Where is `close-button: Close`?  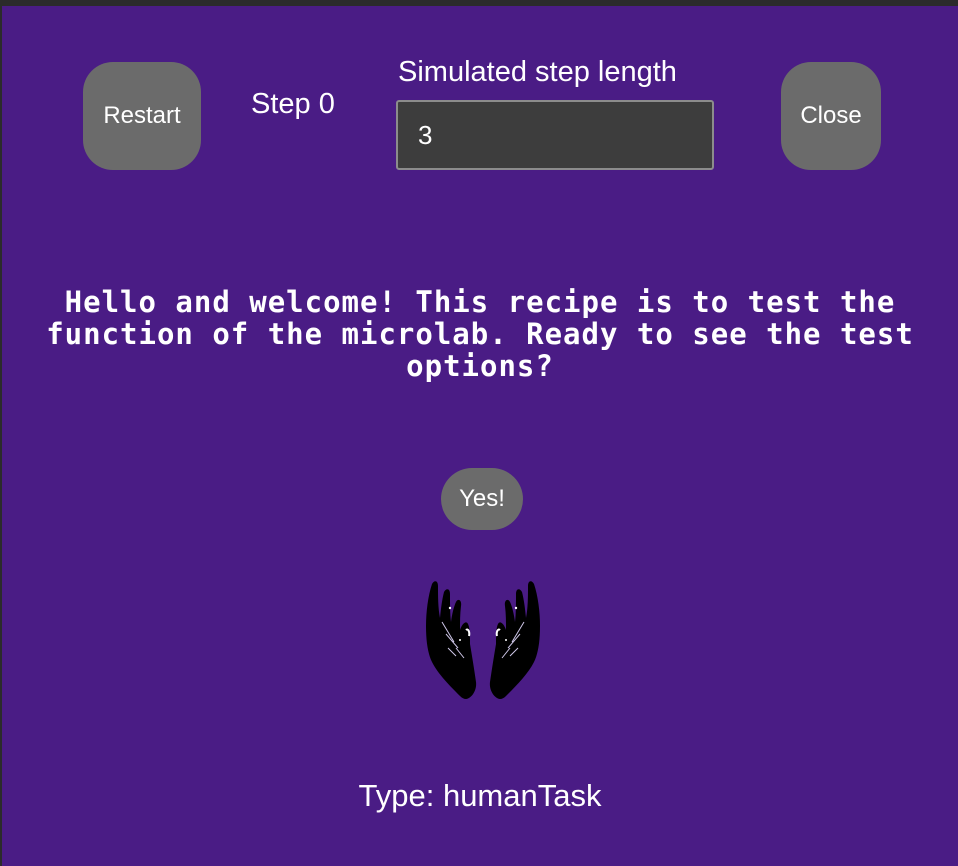 close-button: Close is located at coordinates (831, 116).